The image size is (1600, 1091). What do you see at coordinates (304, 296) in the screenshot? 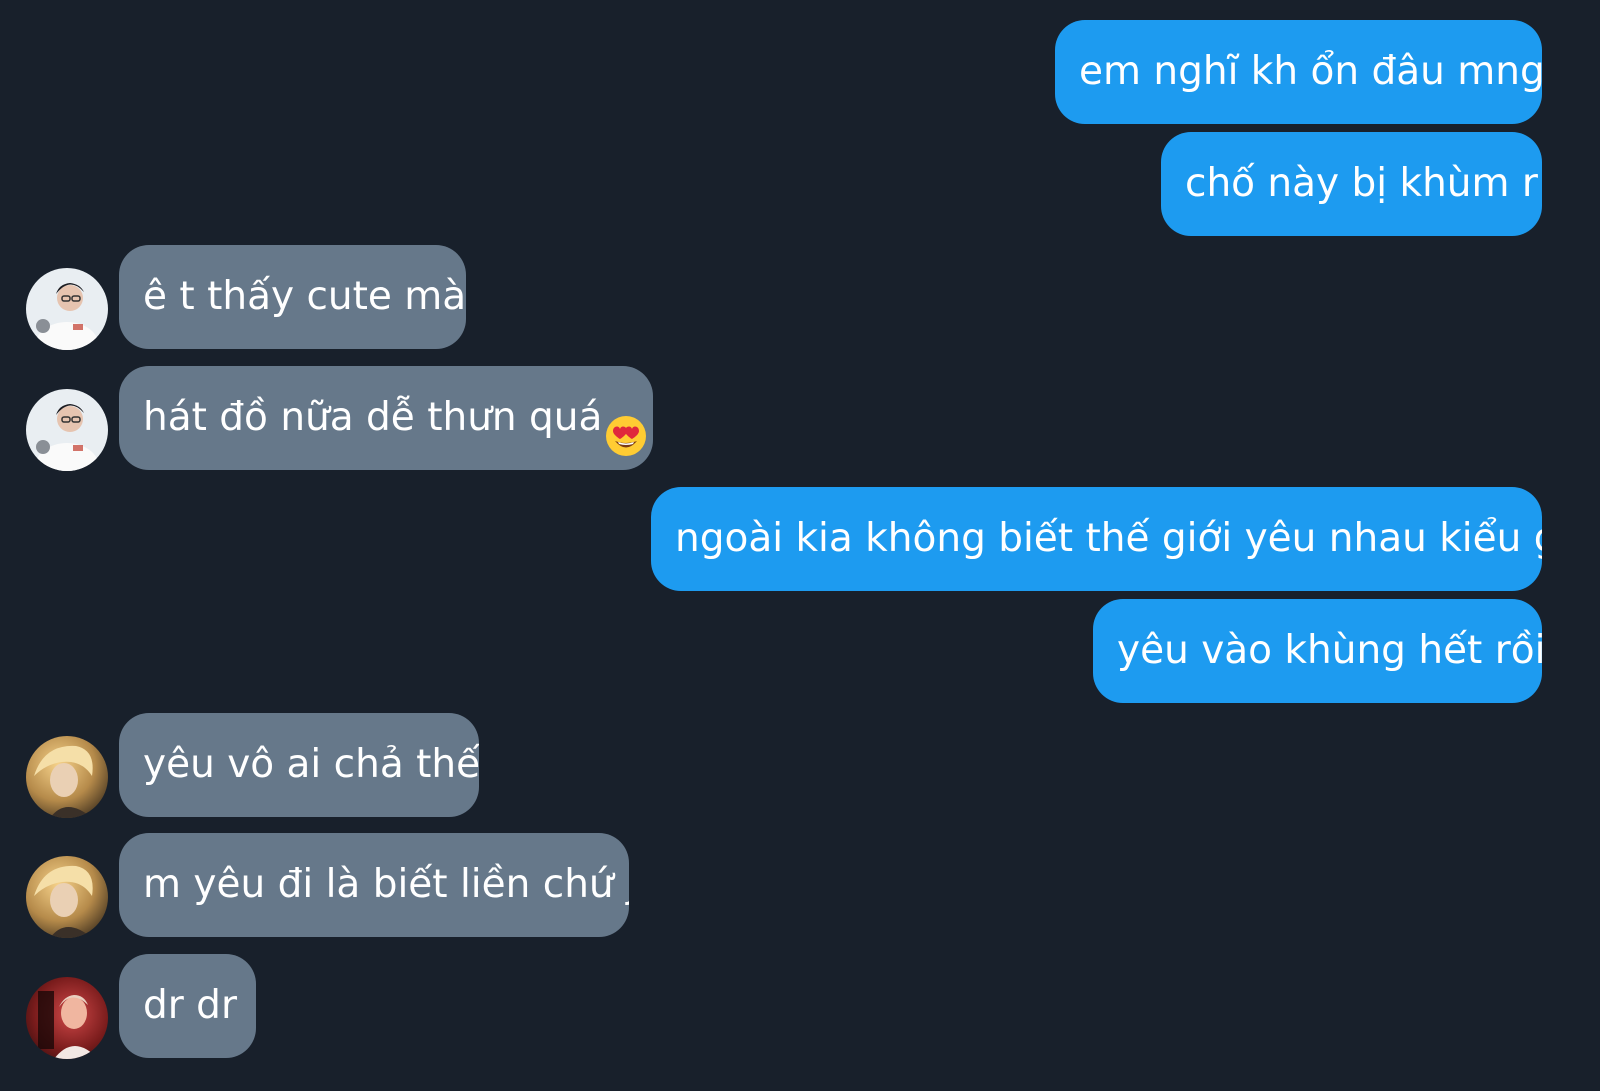
I see `message-text: ê t thấy cute mà` at bounding box center [304, 296].